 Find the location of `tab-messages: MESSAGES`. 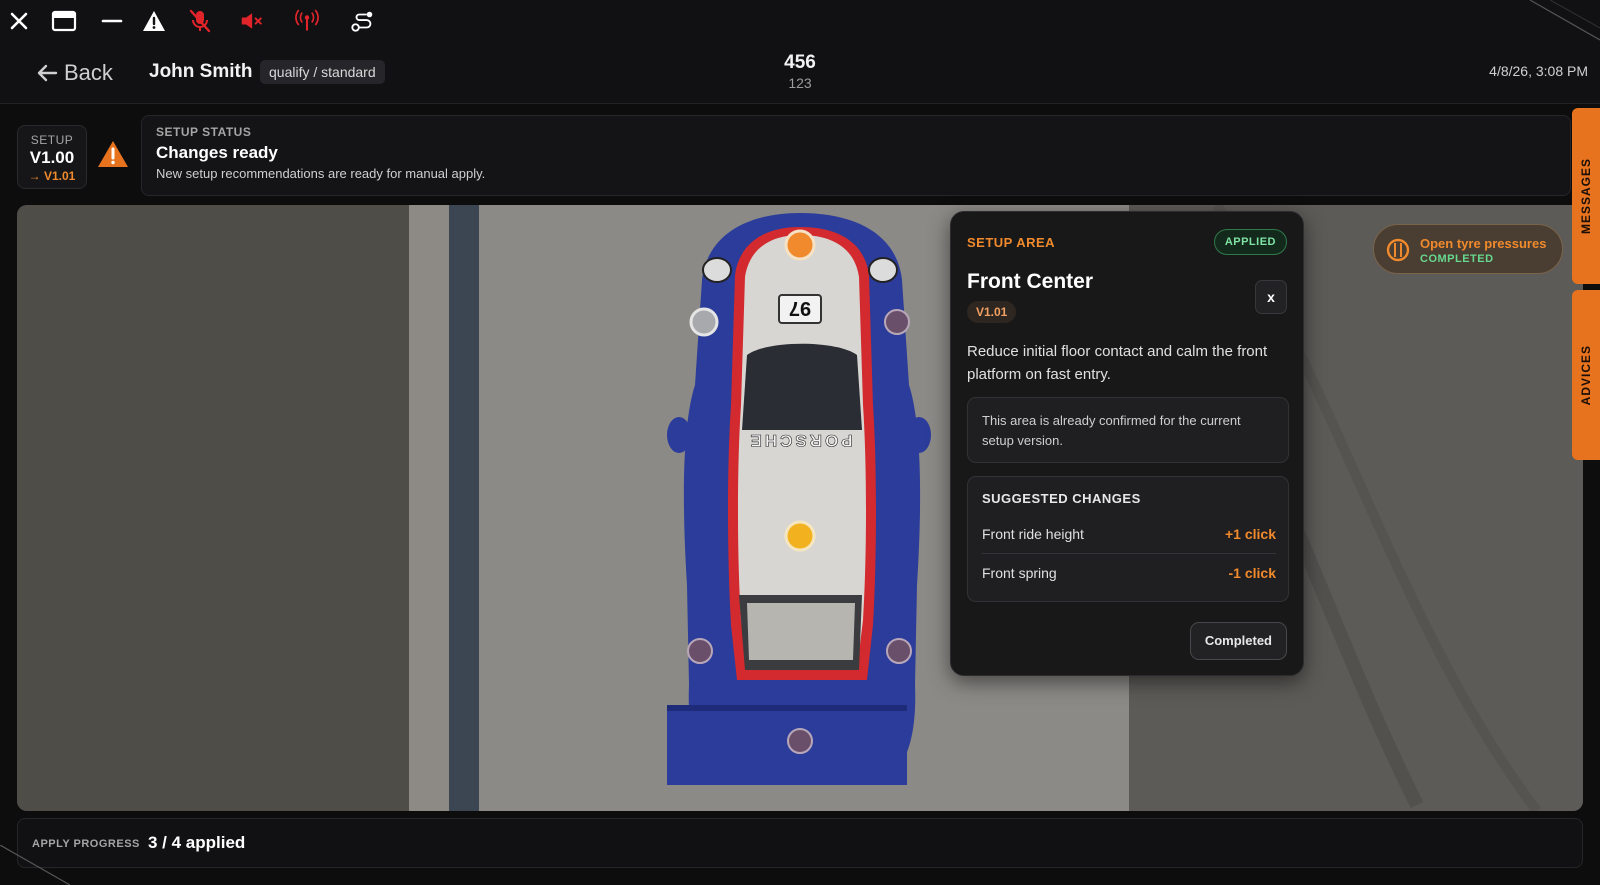

tab-messages: MESSAGES is located at coordinates (1586, 196).